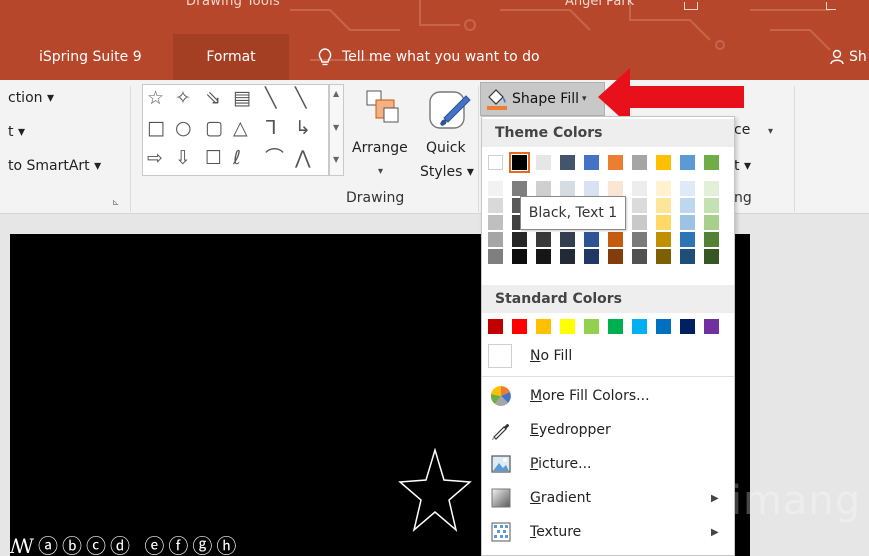  What do you see at coordinates (380, 148) in the screenshot?
I see `arrange-label: Arrange` at bounding box center [380, 148].